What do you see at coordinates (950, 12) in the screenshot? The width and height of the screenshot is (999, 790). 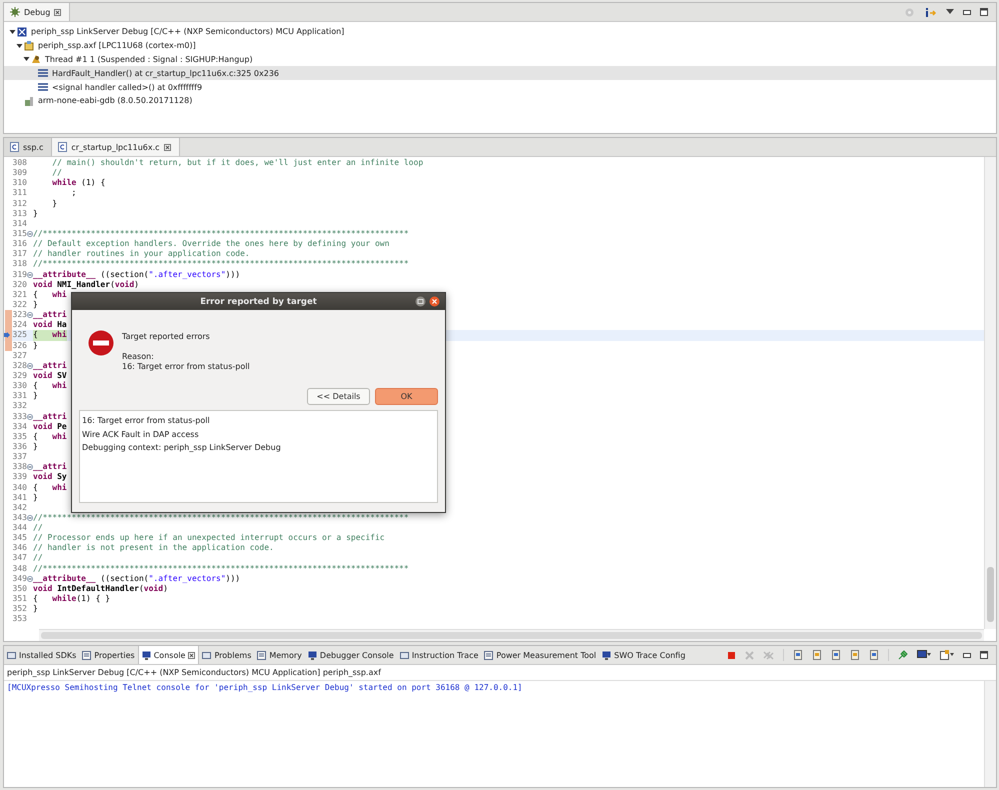 I see `dropdown-icon` at bounding box center [950, 12].